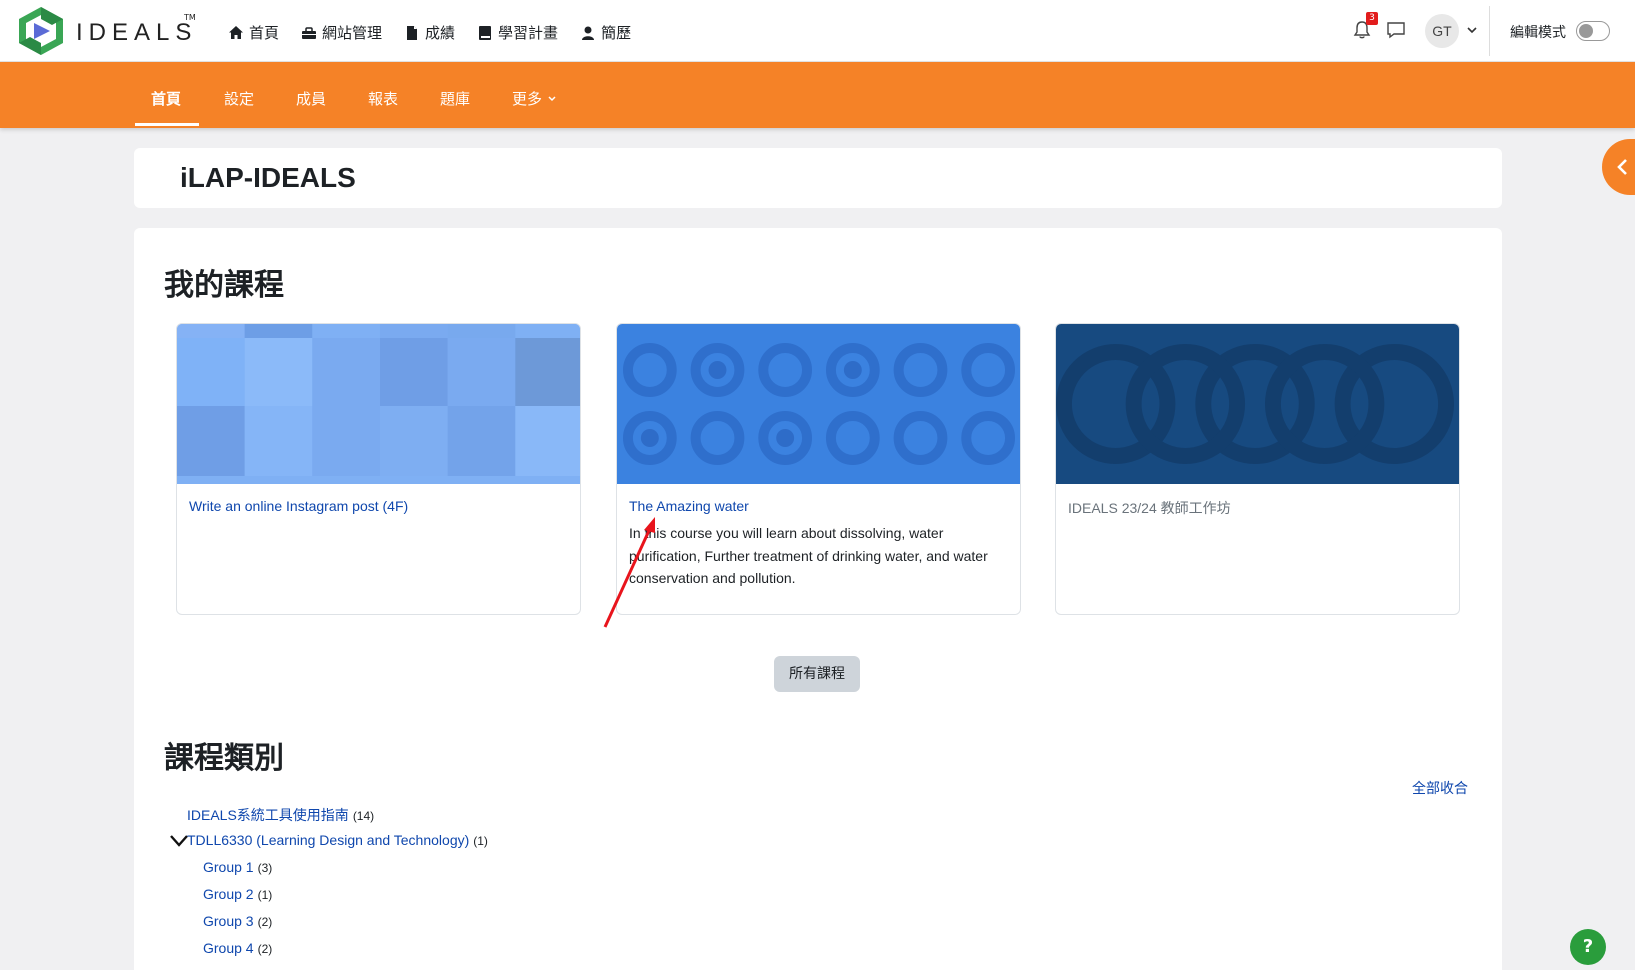 The height and width of the screenshot is (970, 1635). I want to click on user-icon, so click(588, 33).